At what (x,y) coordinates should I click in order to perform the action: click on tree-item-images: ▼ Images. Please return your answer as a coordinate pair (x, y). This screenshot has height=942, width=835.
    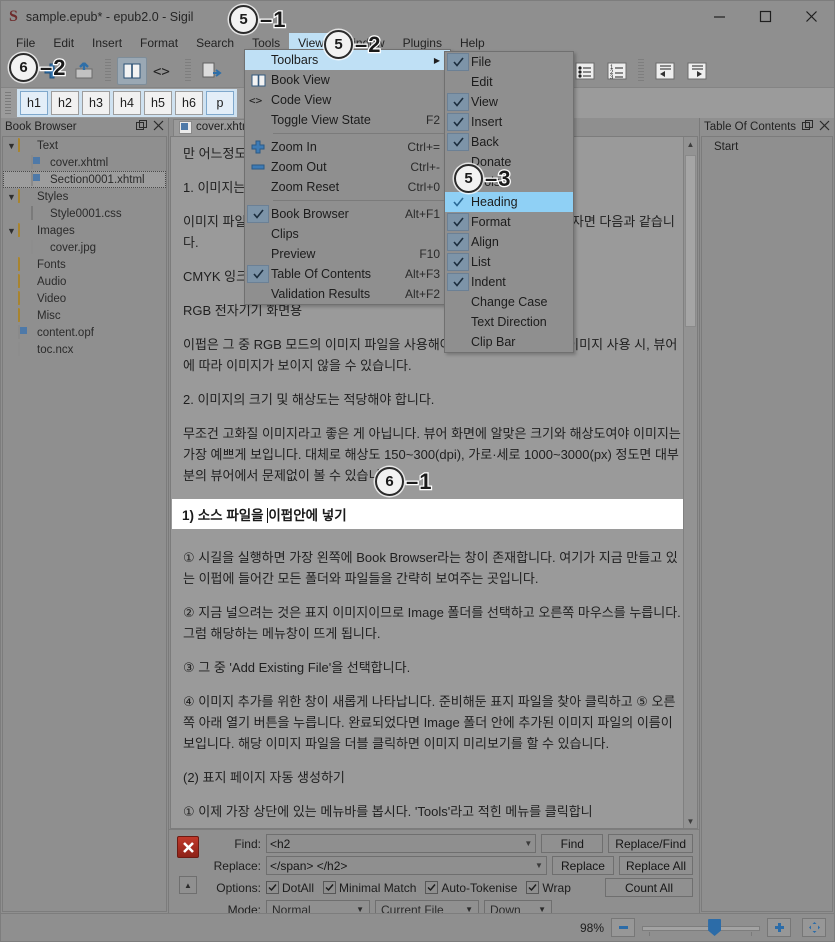
    Looking at the image, I should click on (84, 230).